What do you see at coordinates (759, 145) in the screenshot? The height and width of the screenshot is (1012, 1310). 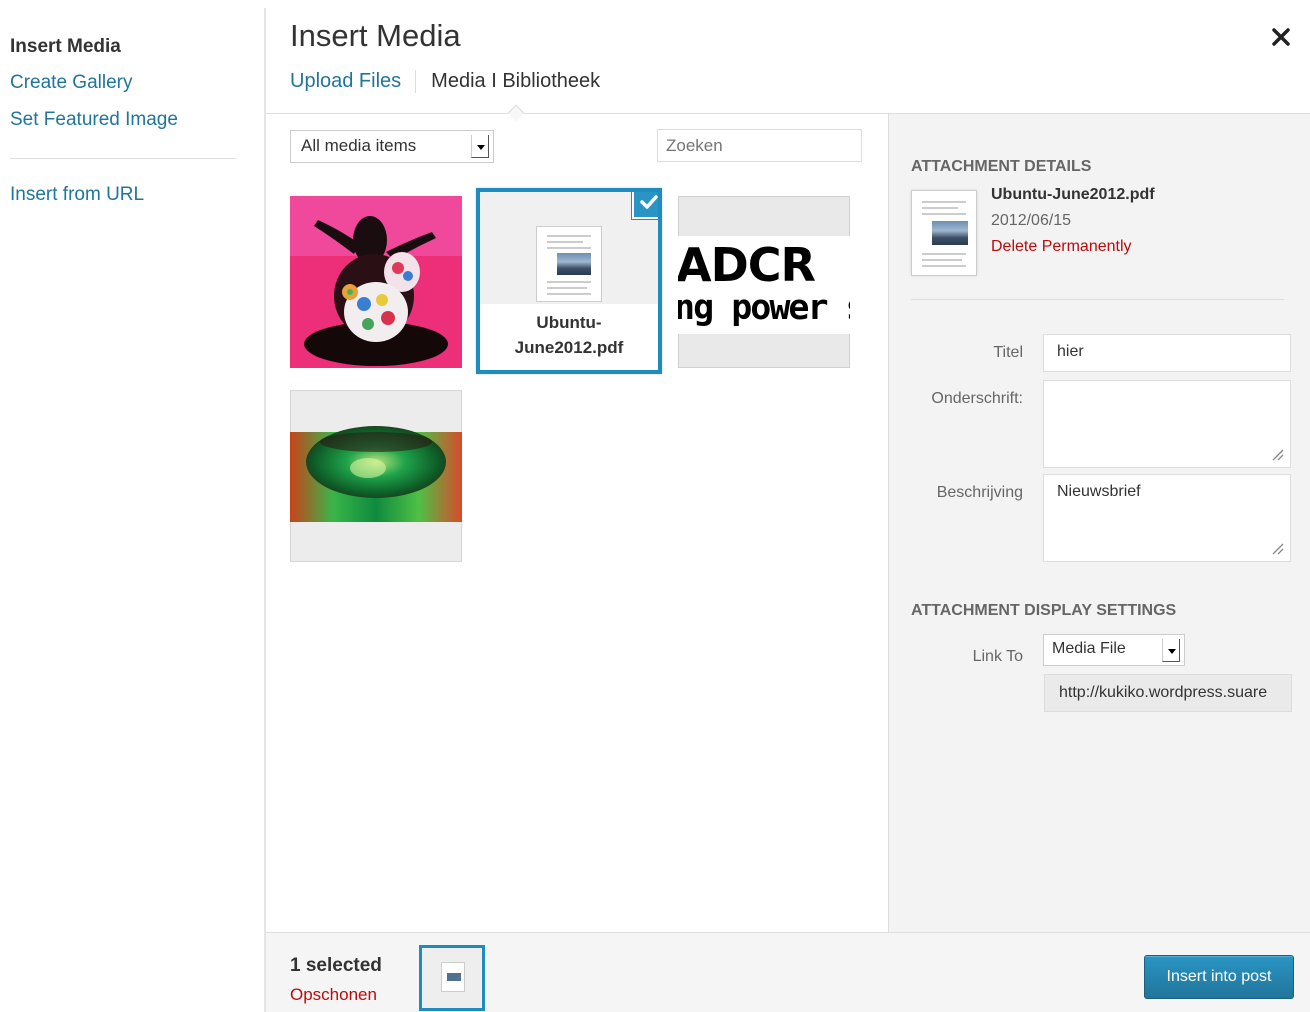 I see `search-input` at bounding box center [759, 145].